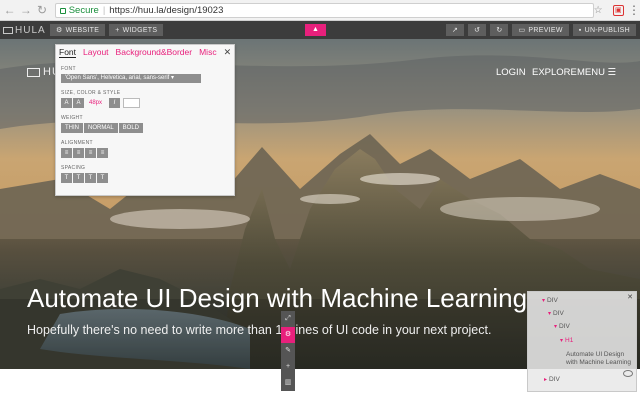 The height and width of the screenshot is (400, 640). I want to click on widgets-button-label: WIDGETS, so click(140, 30).